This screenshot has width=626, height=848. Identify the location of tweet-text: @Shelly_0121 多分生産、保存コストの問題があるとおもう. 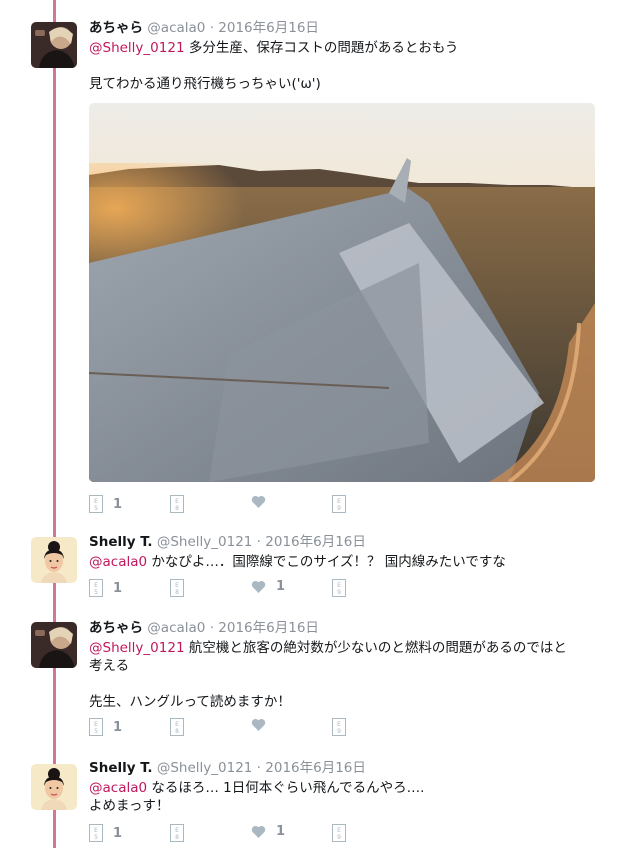
(342, 48).